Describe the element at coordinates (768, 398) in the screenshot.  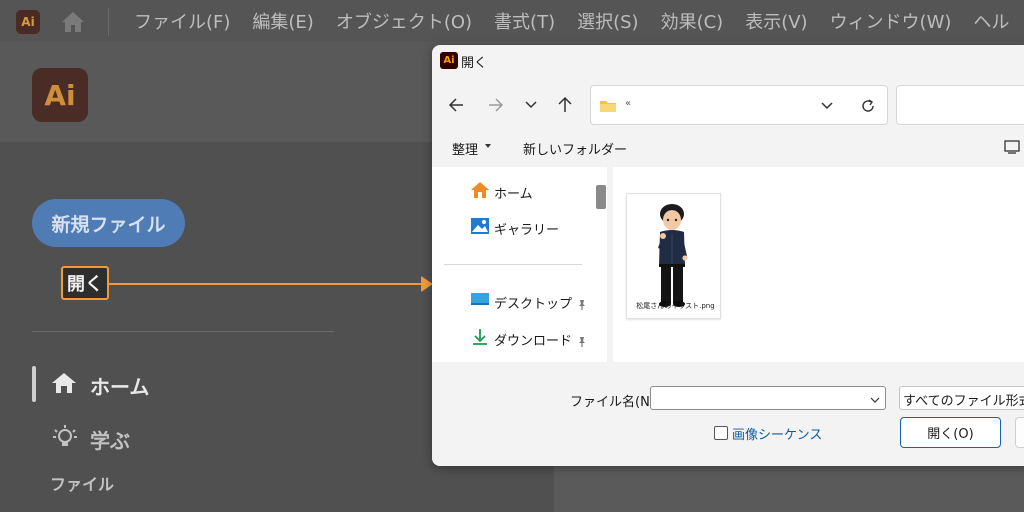
I see `file-name-field` at that location.